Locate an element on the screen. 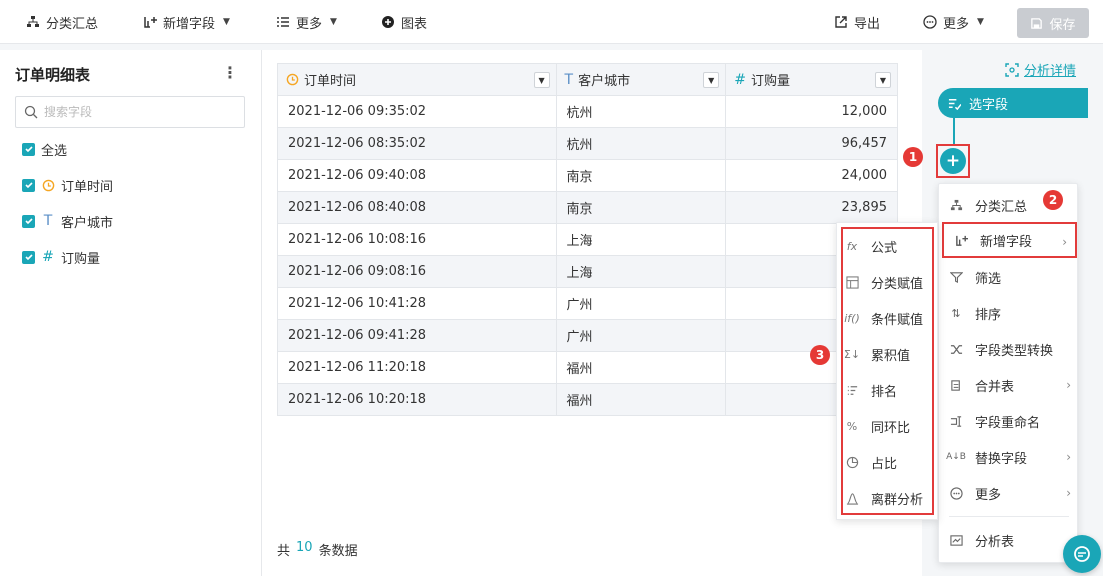  menu-item-filter: 筛选 is located at coordinates (1009, 277).